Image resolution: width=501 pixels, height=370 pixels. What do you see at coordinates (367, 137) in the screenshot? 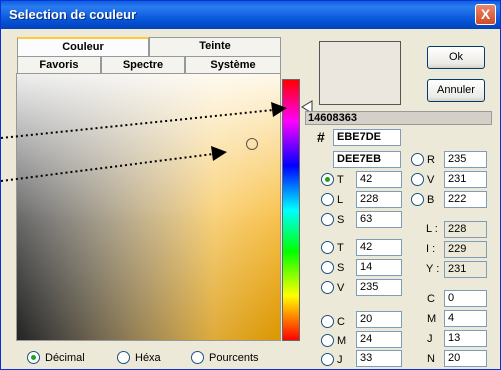
I see `hex-field: EBE7DE` at bounding box center [367, 137].